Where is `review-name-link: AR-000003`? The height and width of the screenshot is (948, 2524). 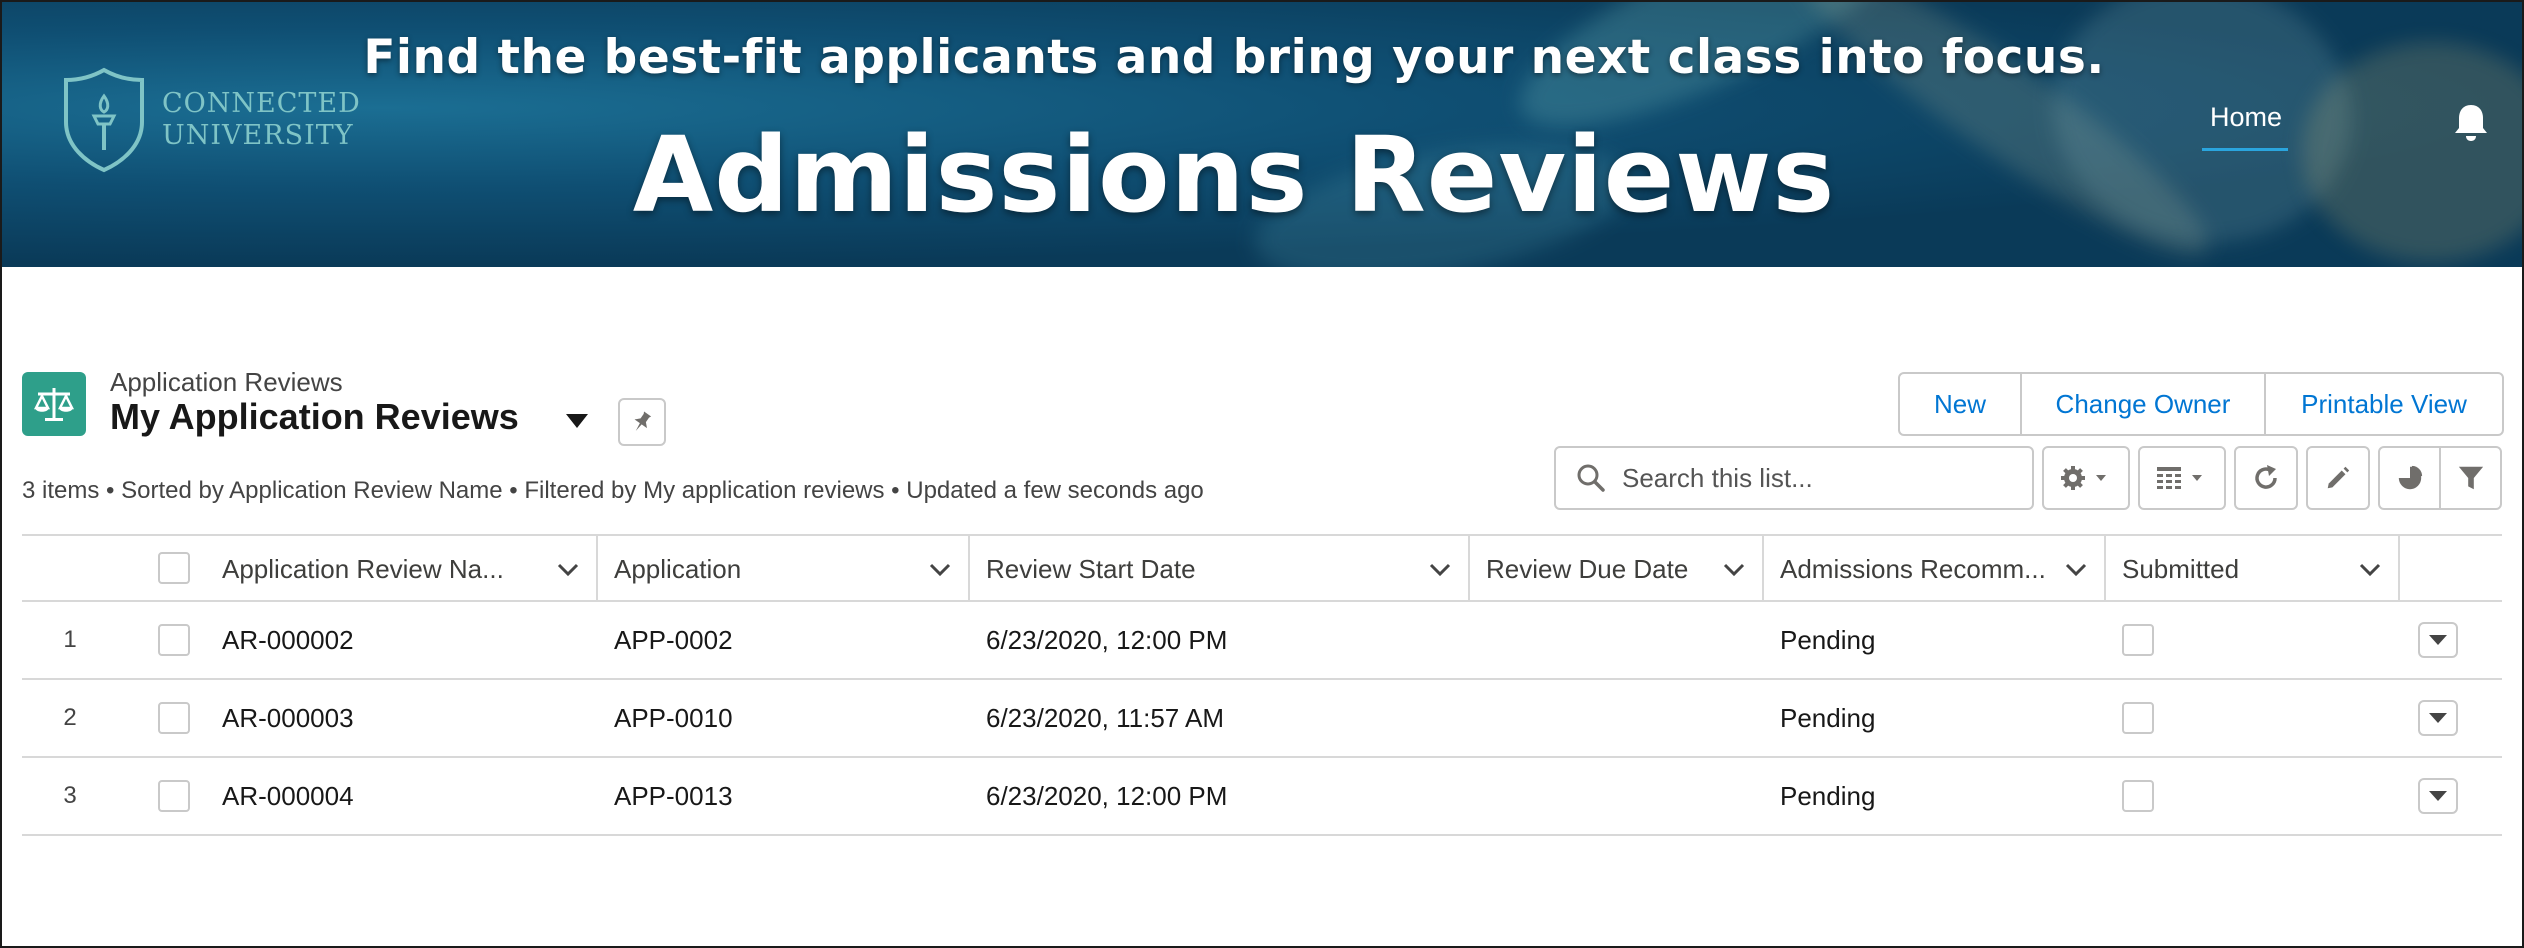
review-name-link: AR-000003 is located at coordinates (288, 718).